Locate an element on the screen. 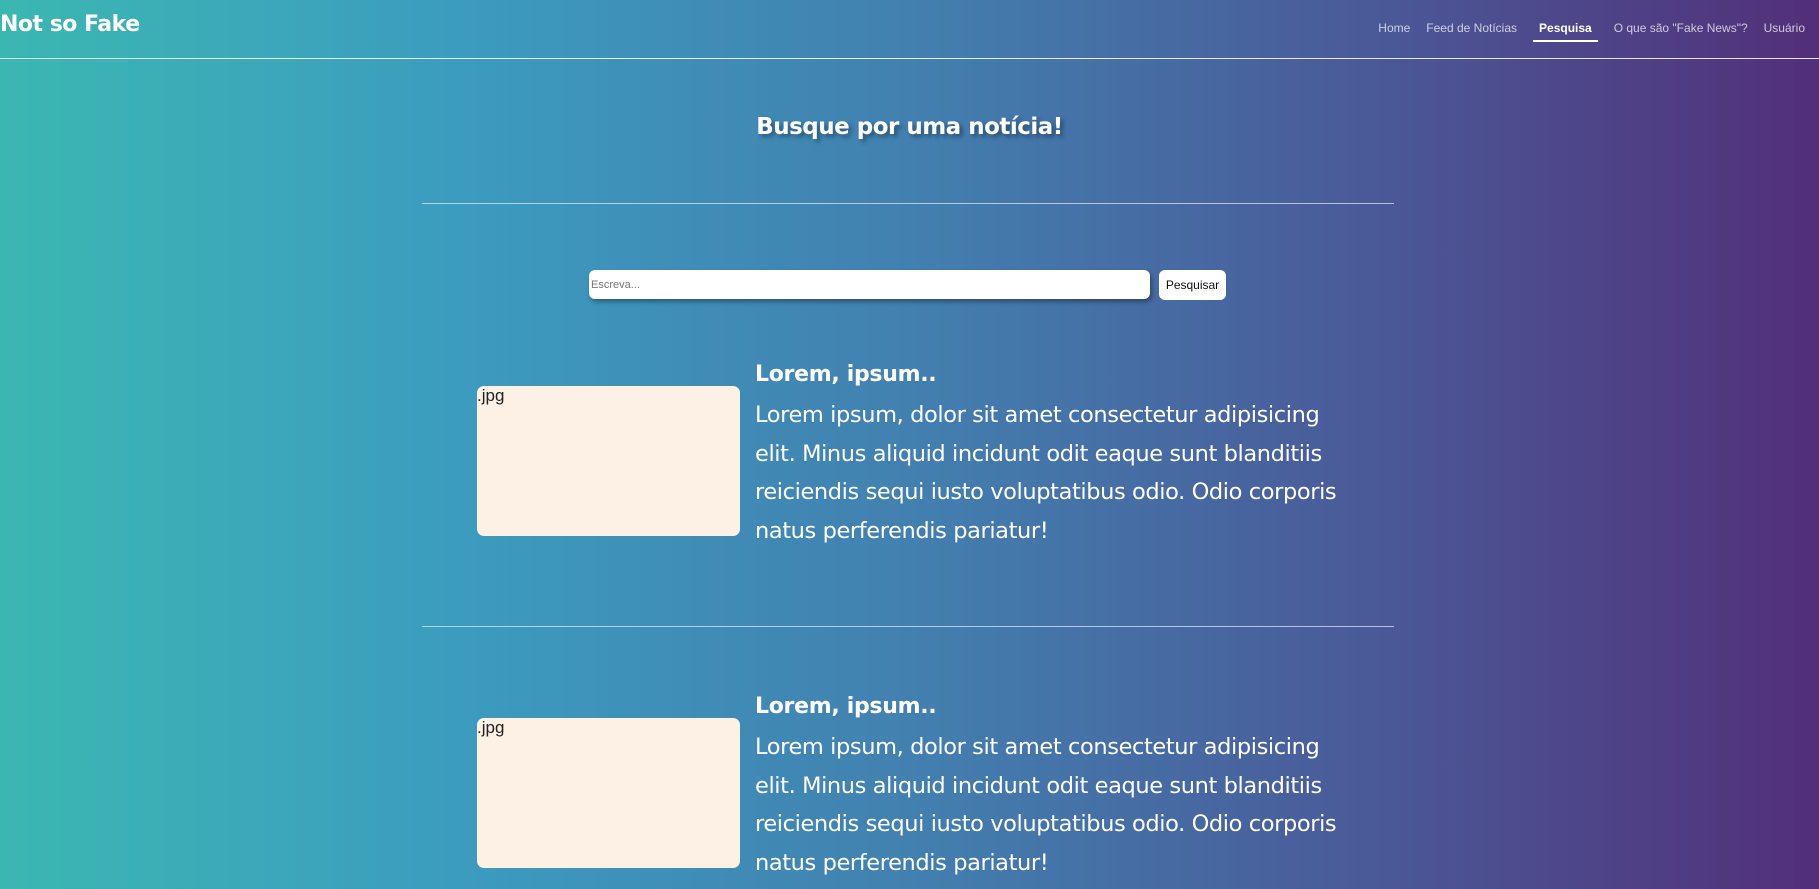  nav-link-feed: Feed de Notícias is located at coordinates (1471, 29).